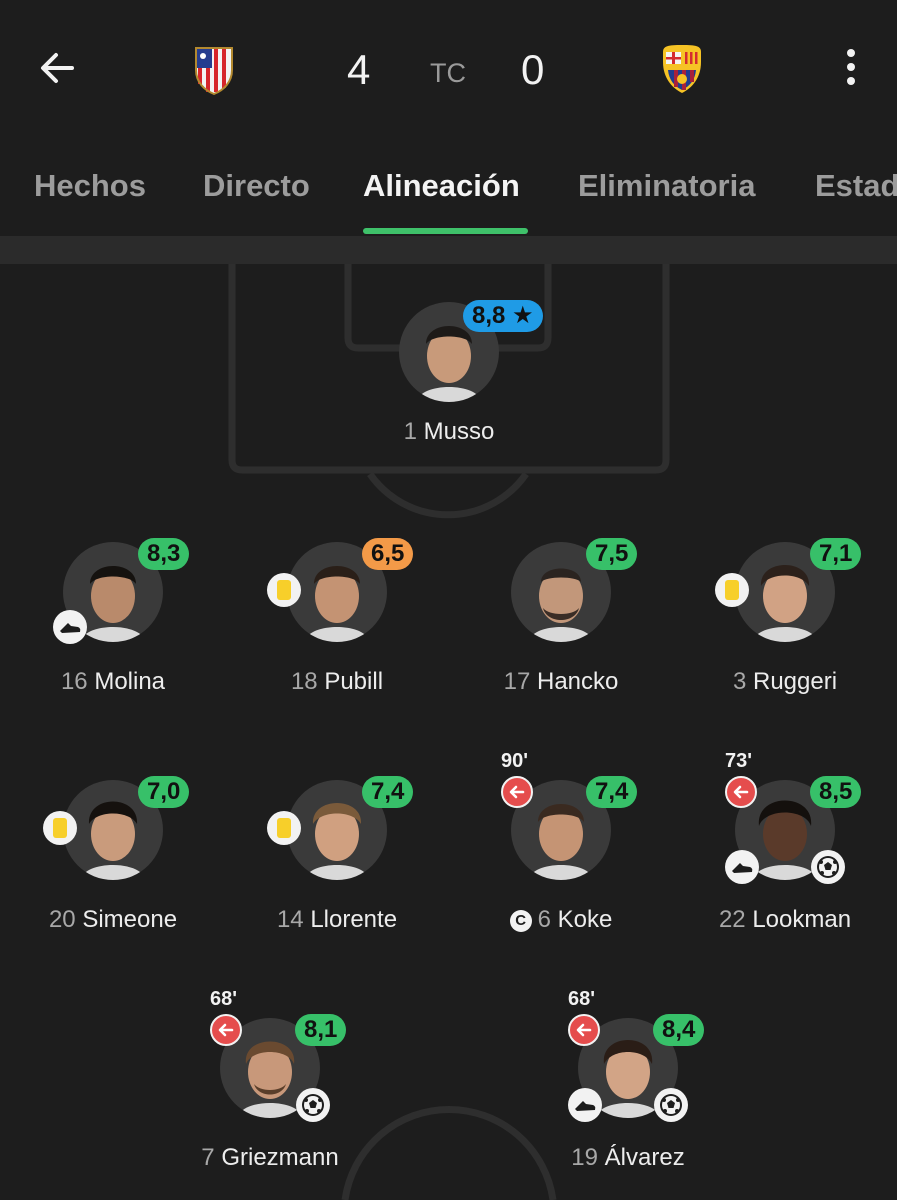 Image resolution: width=897 pixels, height=1200 pixels. I want to click on tabs-divider, so click(448, 250).